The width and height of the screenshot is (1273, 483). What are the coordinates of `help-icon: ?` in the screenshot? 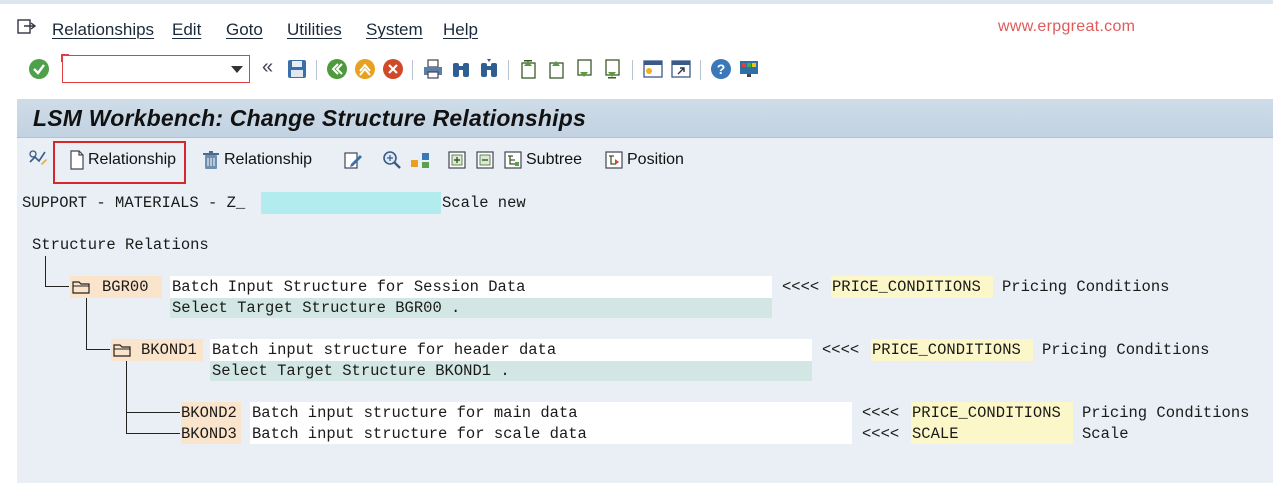 It's located at (721, 69).